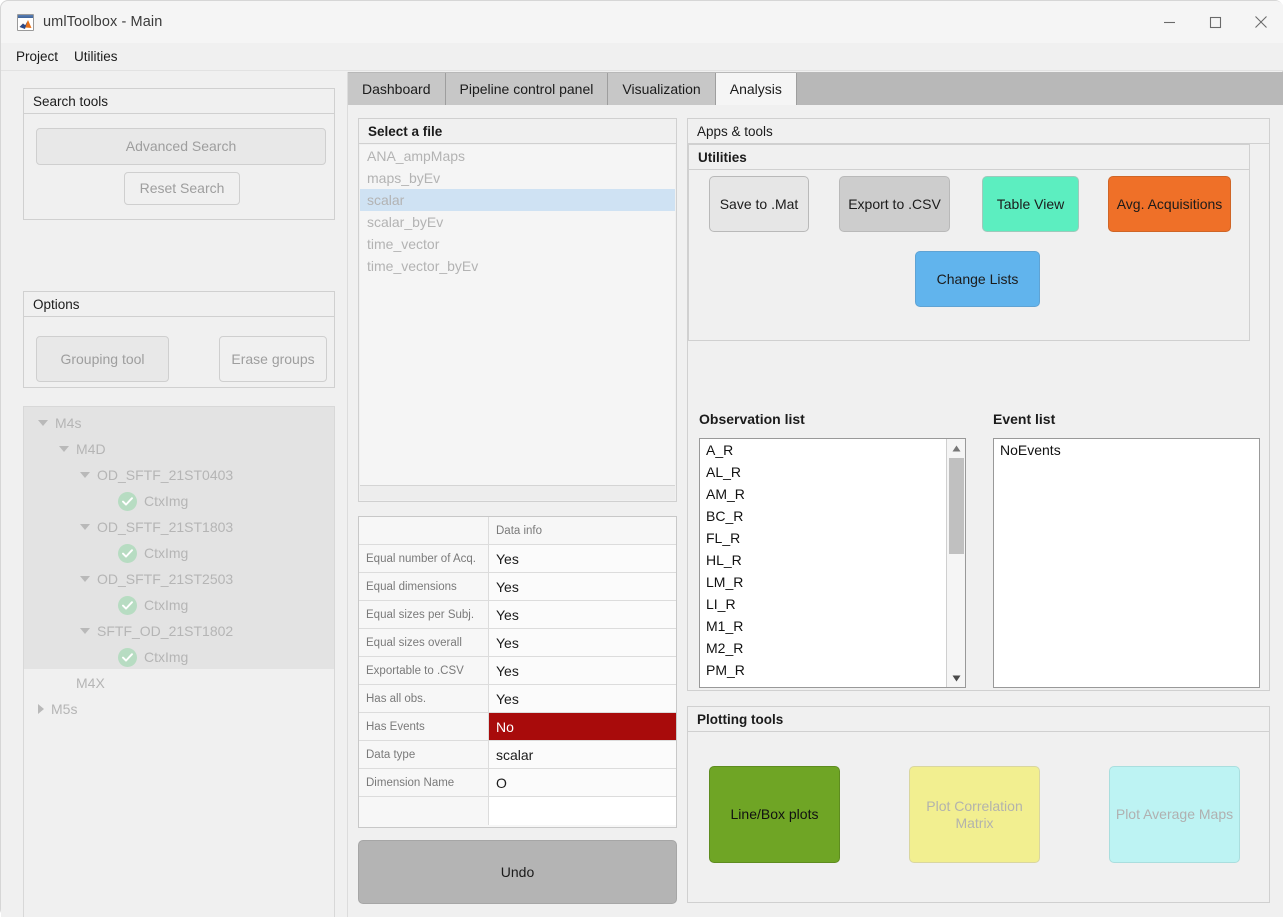 The width and height of the screenshot is (1283, 917). Describe the element at coordinates (181, 146) in the screenshot. I see `advanced-search-button: Advanced Search` at that location.